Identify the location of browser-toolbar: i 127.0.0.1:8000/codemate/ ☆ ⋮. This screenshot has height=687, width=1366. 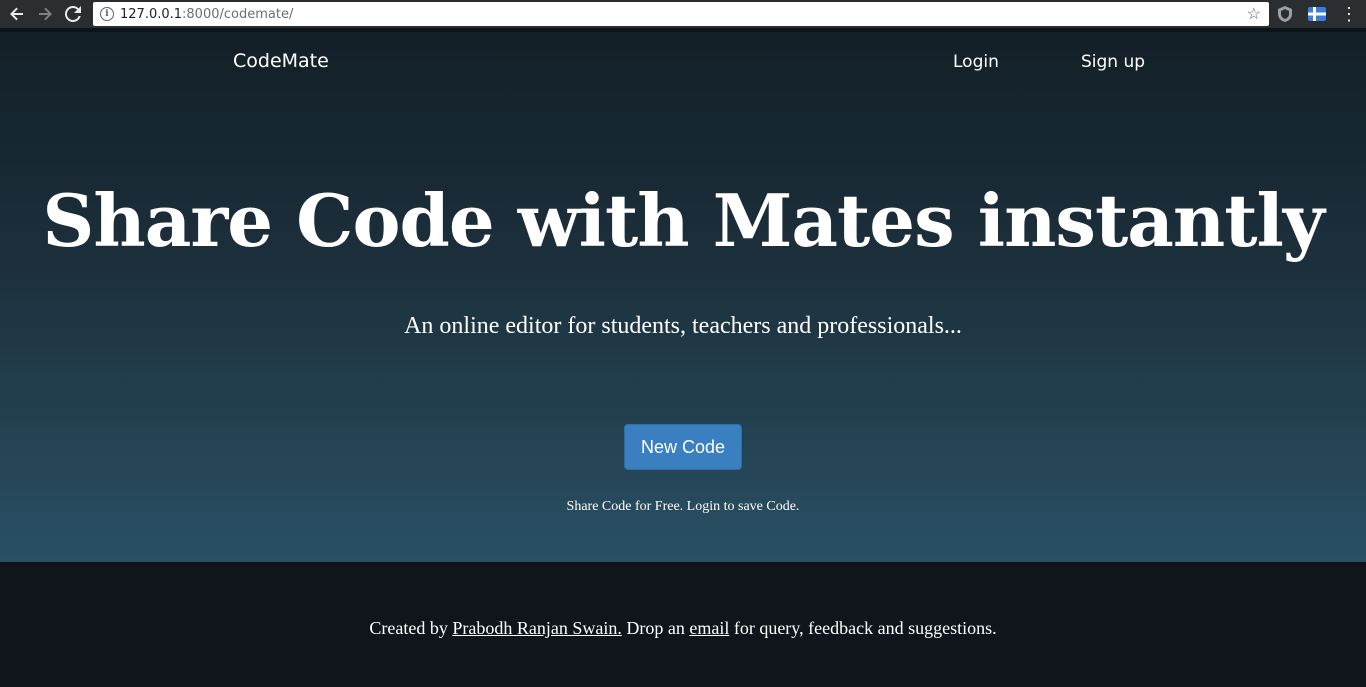
(683, 14).